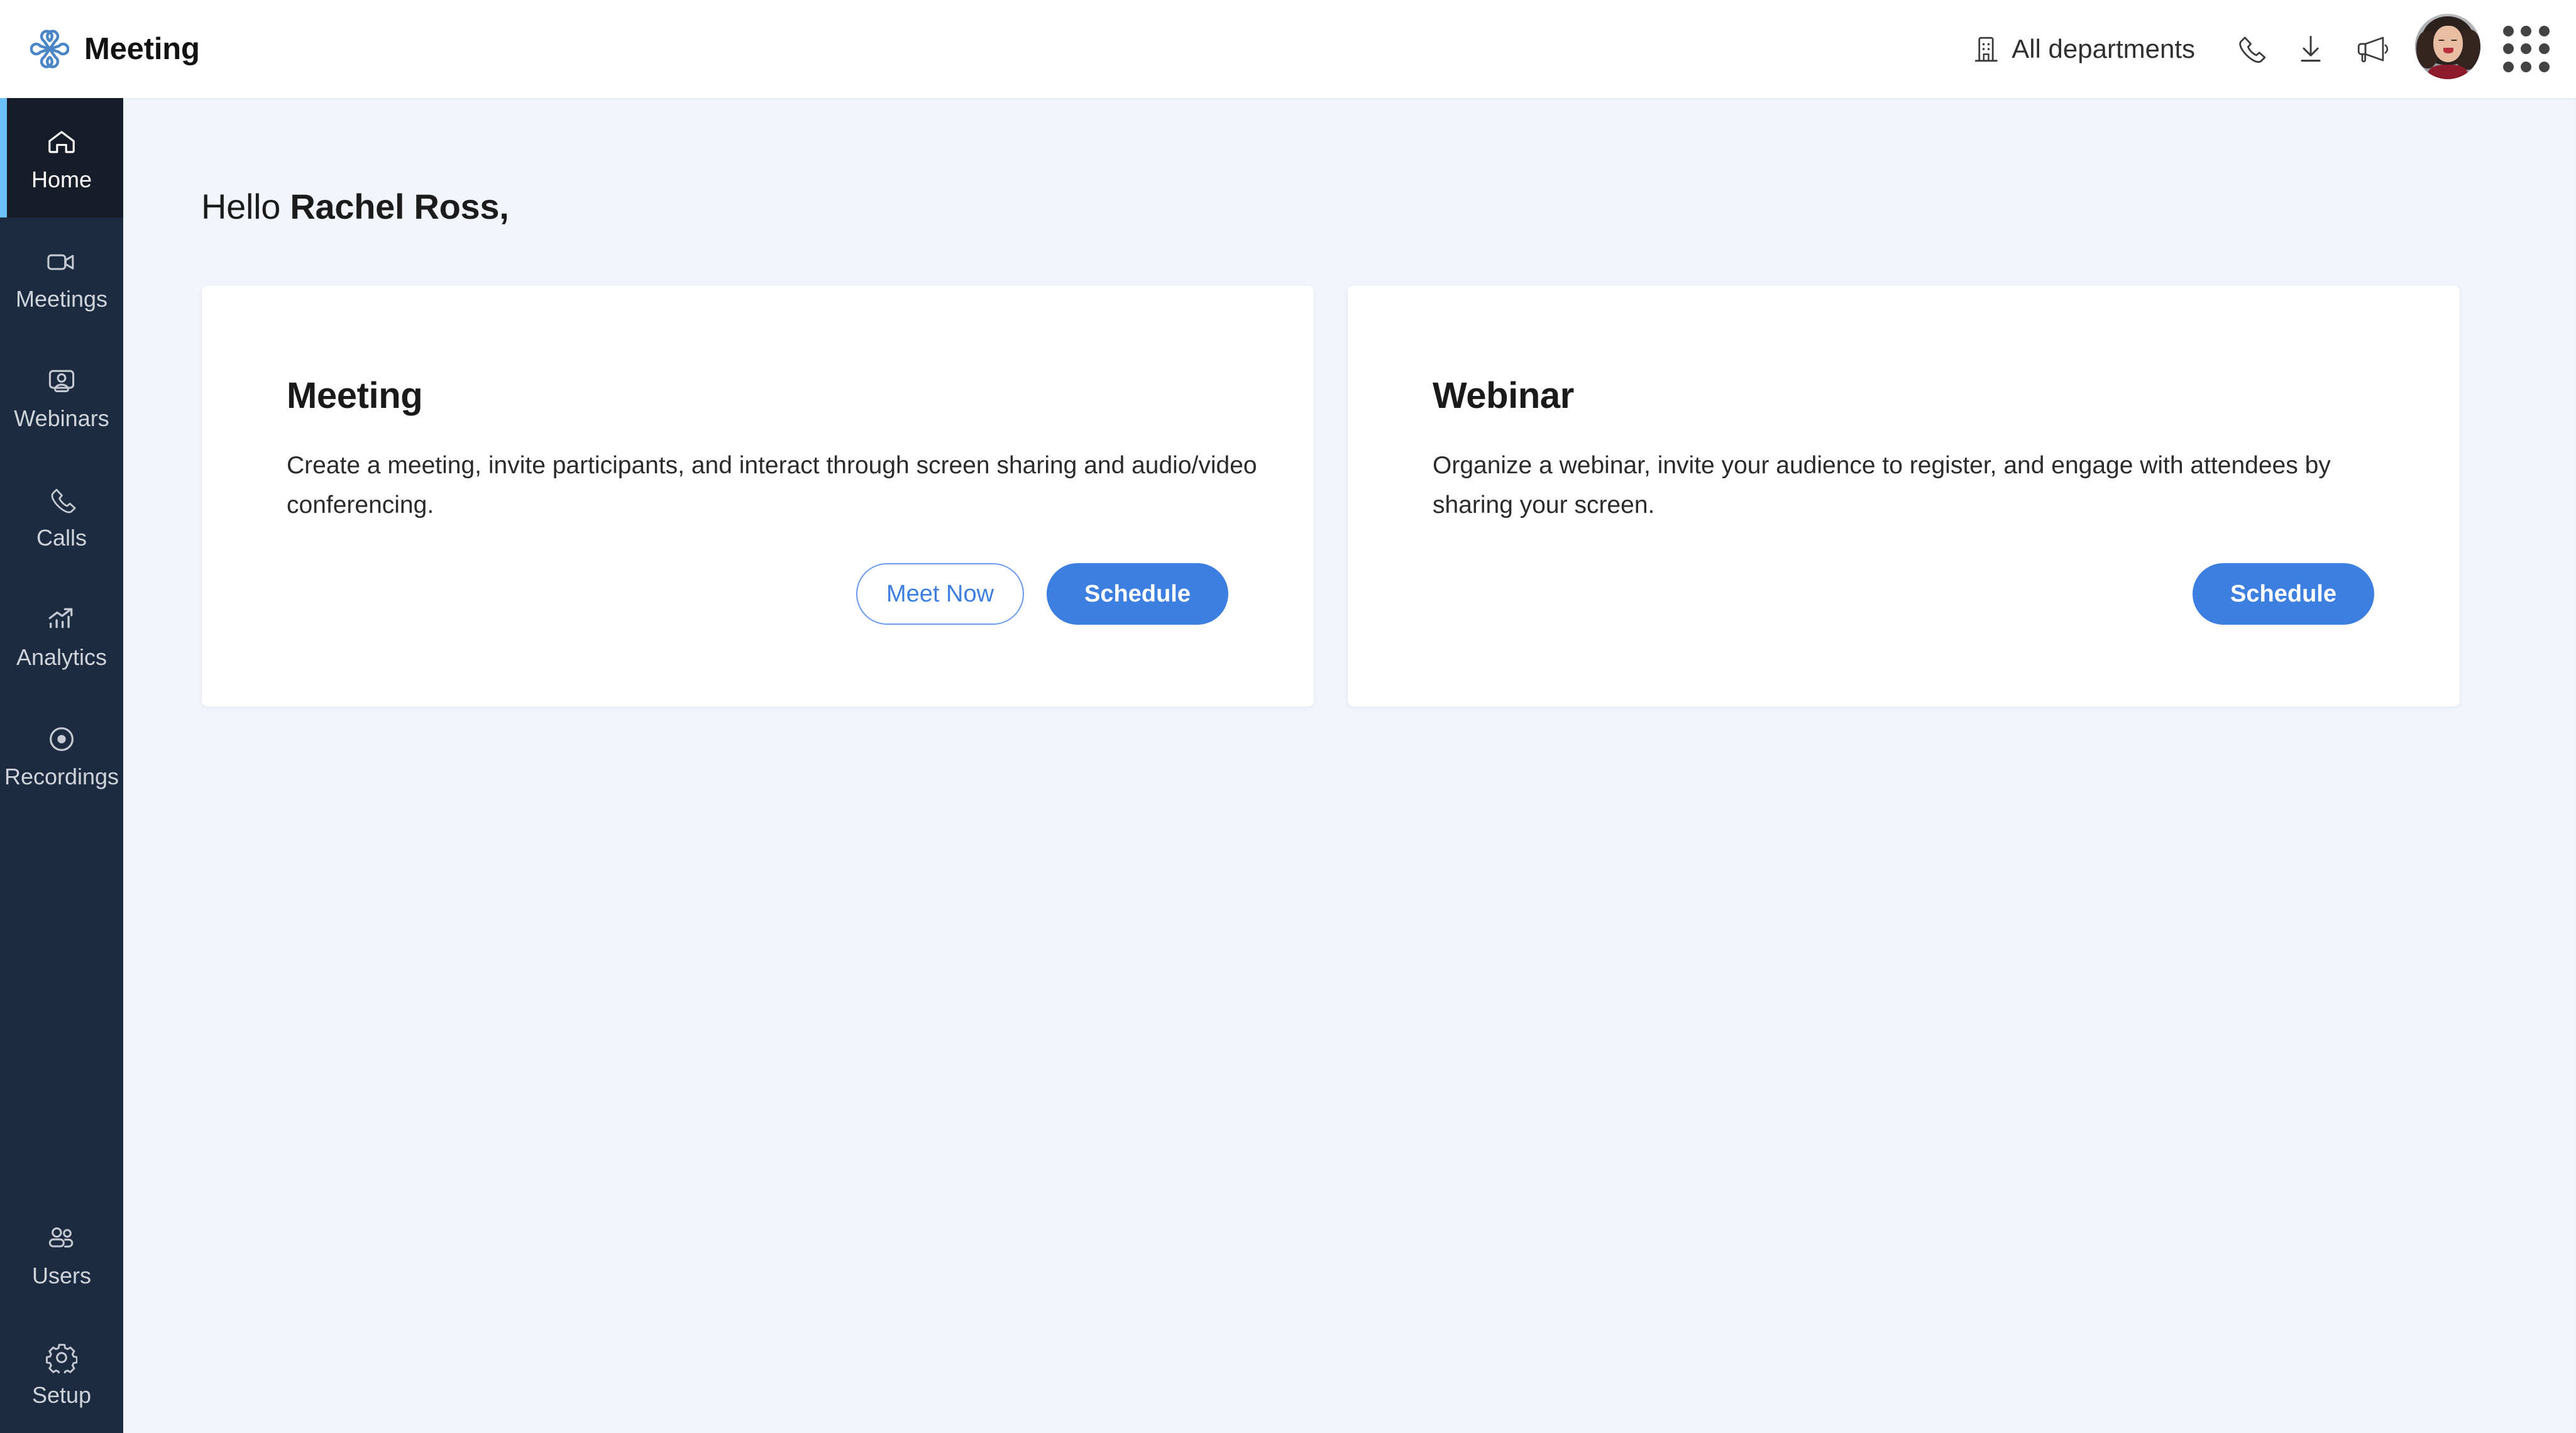 This screenshot has width=2576, height=1433. What do you see at coordinates (62, 657) in the screenshot?
I see `sidebar-item-label: Analytics` at bounding box center [62, 657].